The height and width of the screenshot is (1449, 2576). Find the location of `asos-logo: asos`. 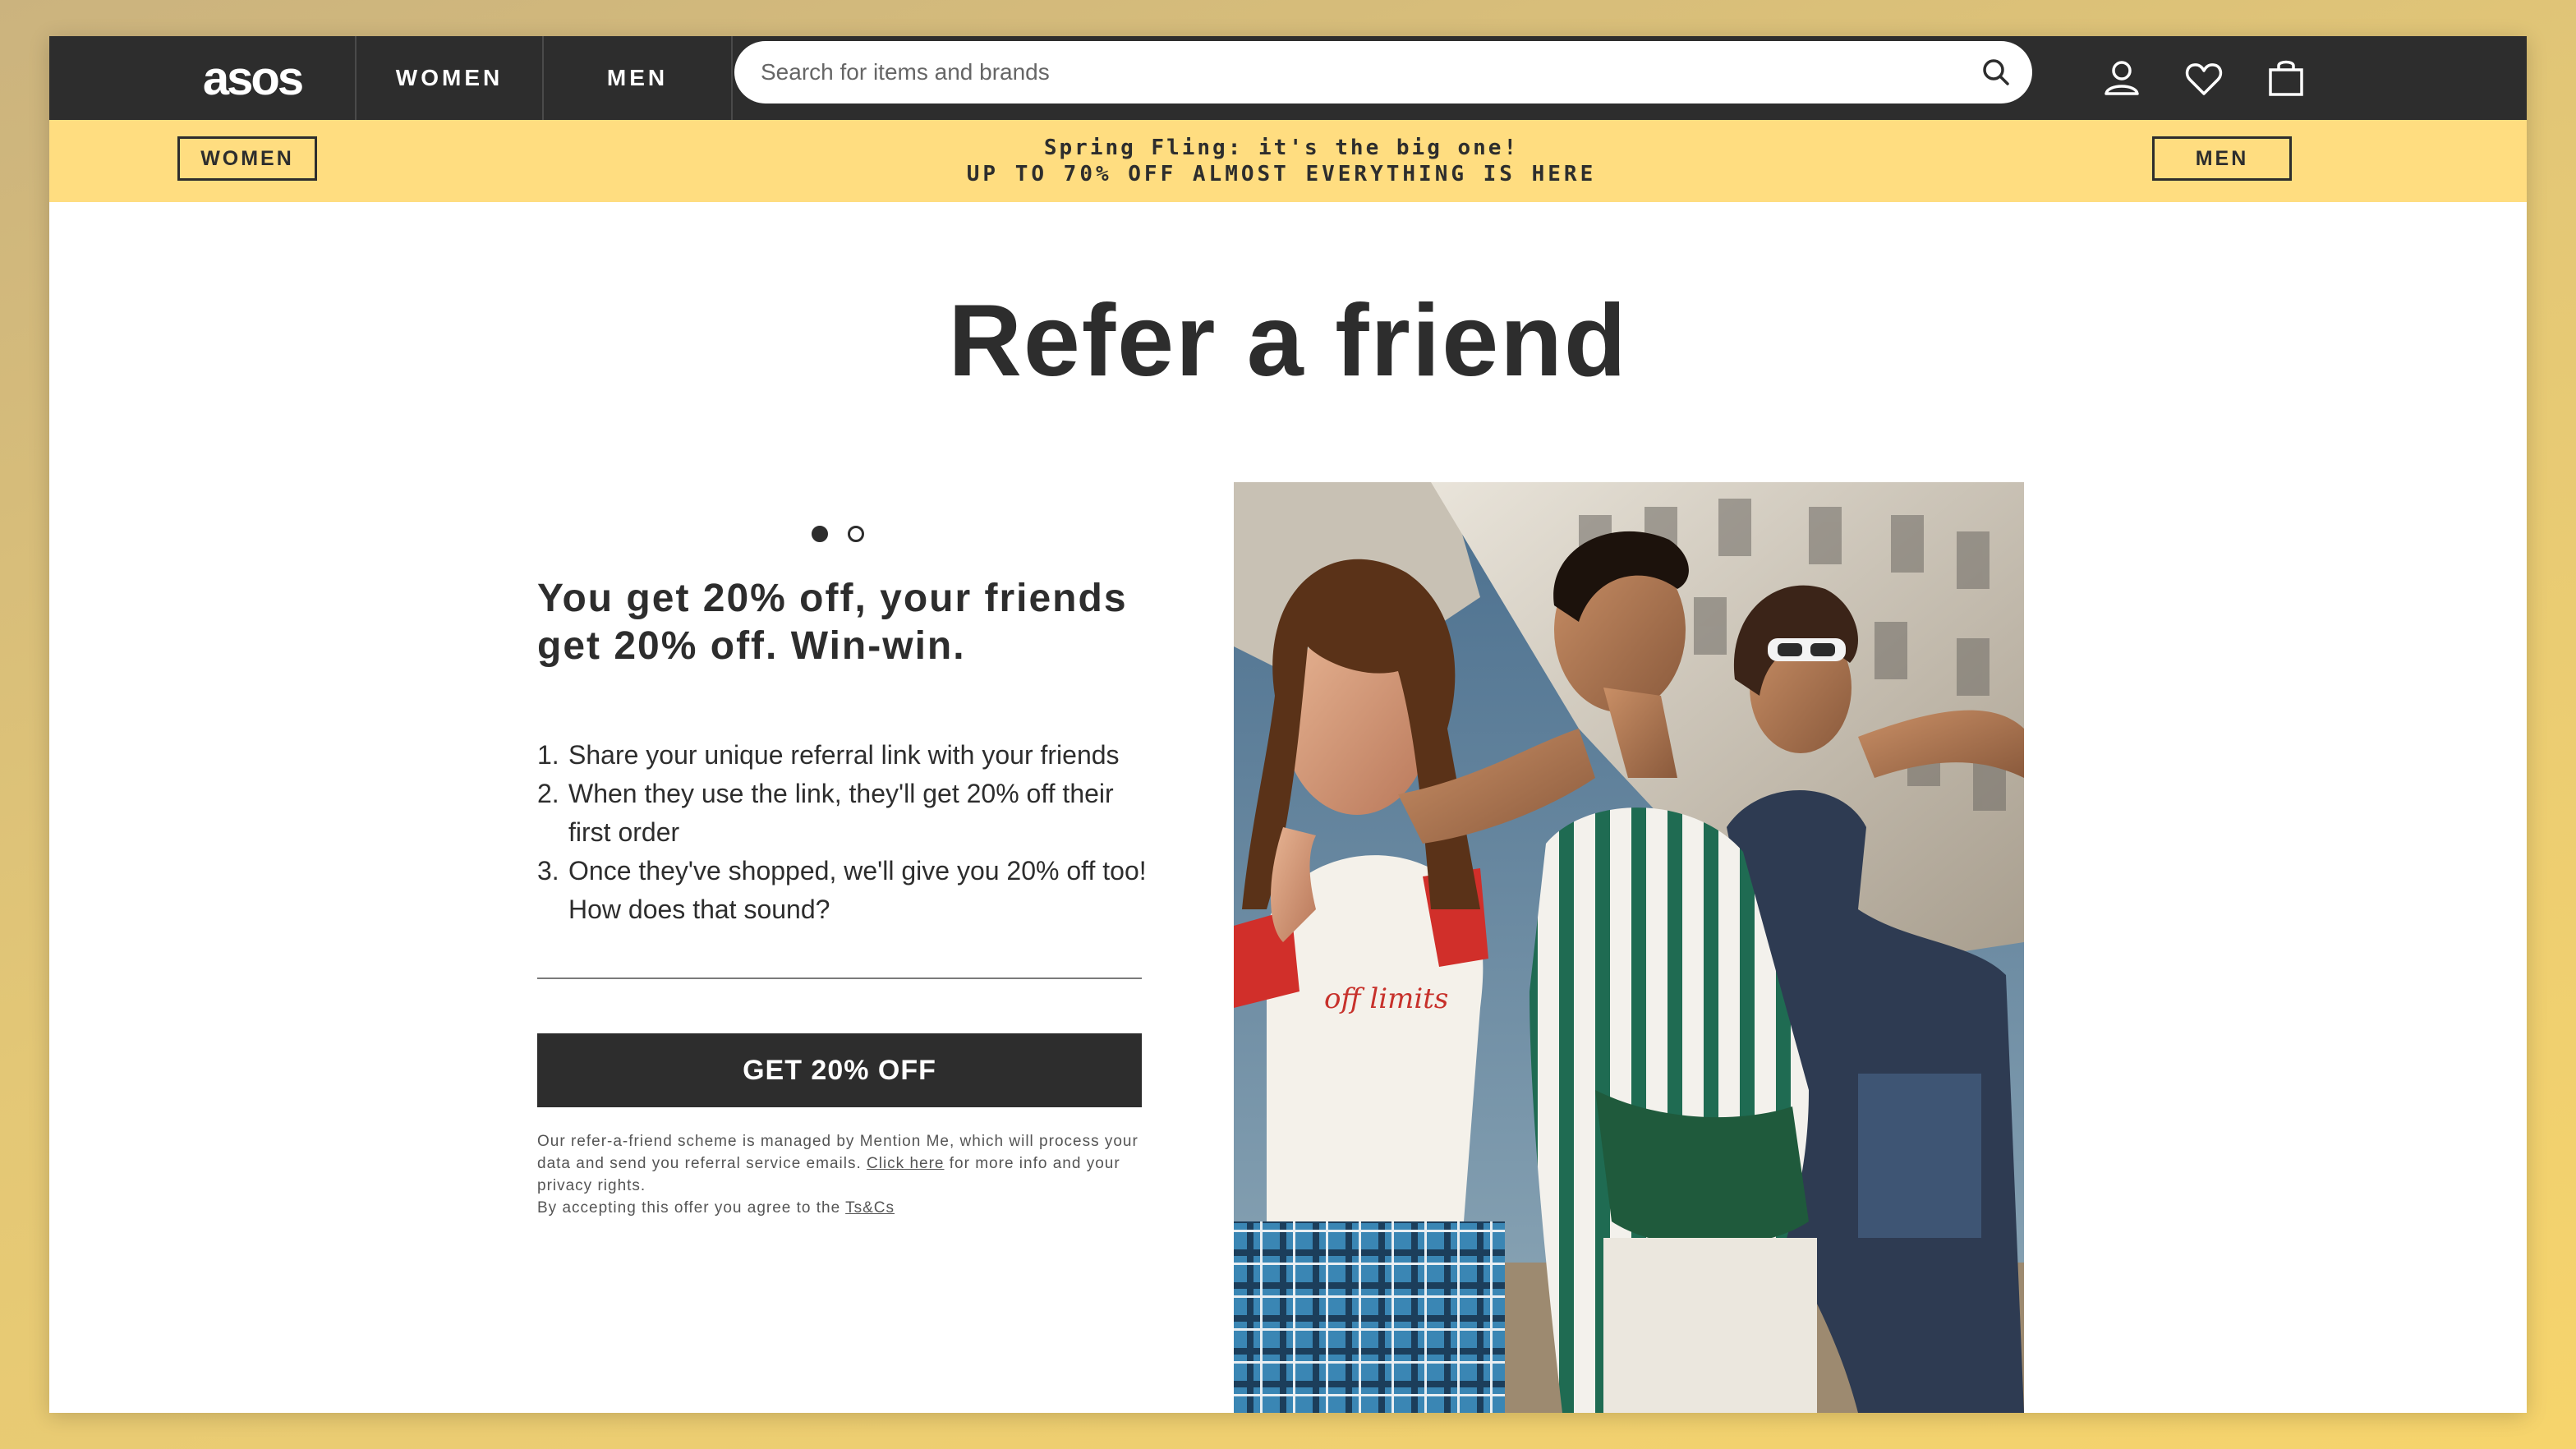

asos-logo: asos is located at coordinates (253, 78).